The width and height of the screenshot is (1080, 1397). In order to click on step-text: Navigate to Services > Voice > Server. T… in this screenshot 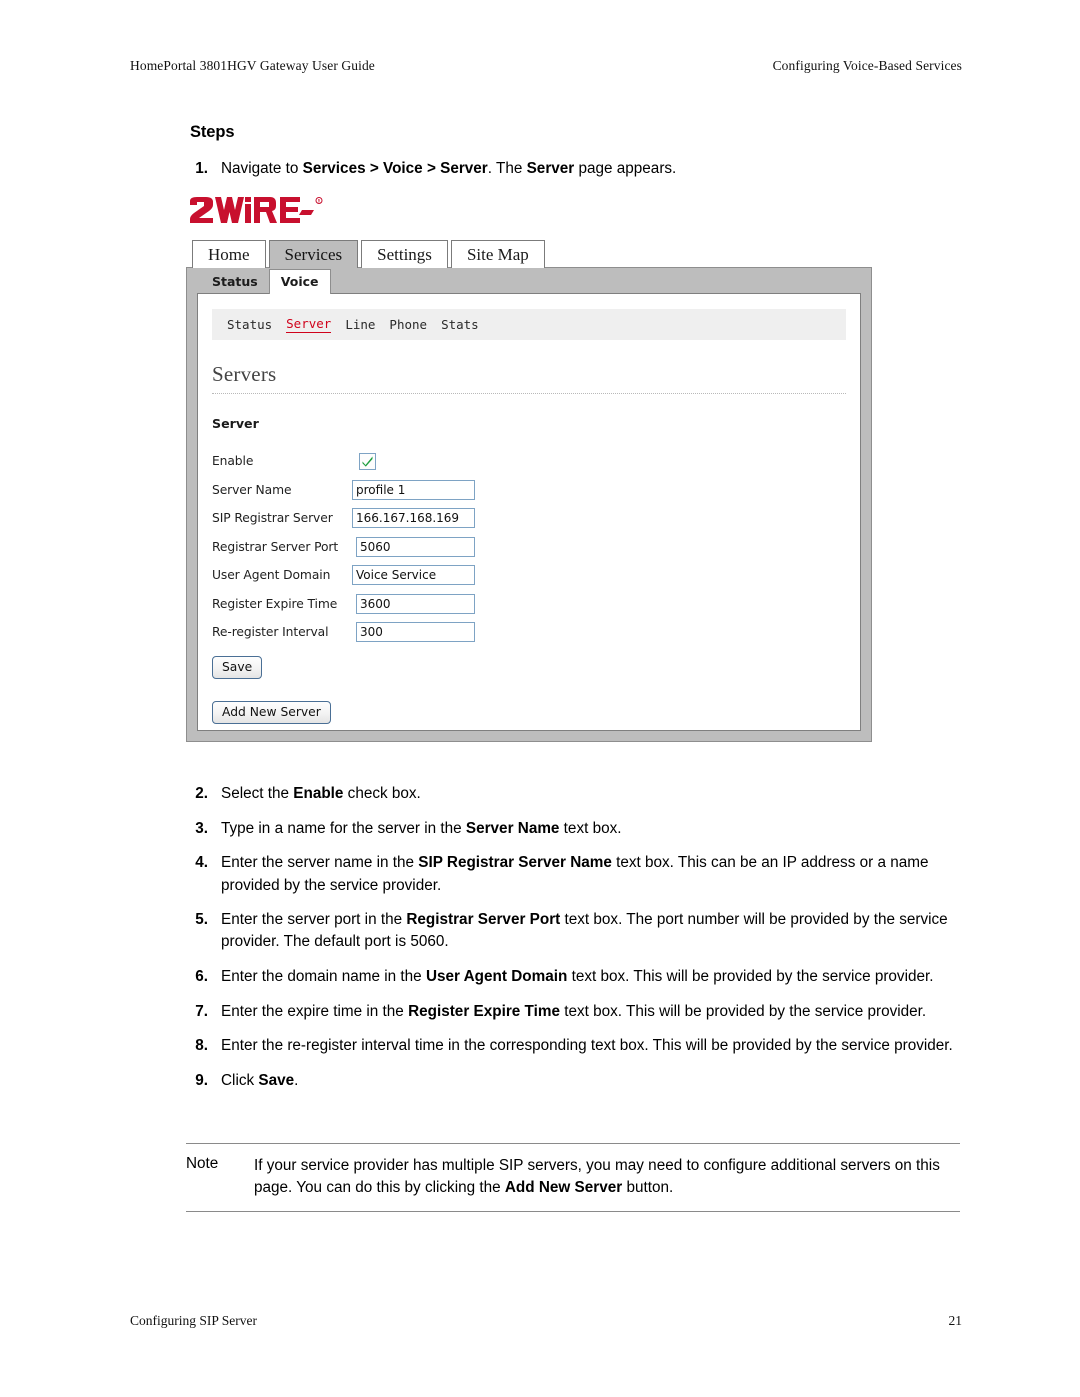, I will do `click(449, 168)`.